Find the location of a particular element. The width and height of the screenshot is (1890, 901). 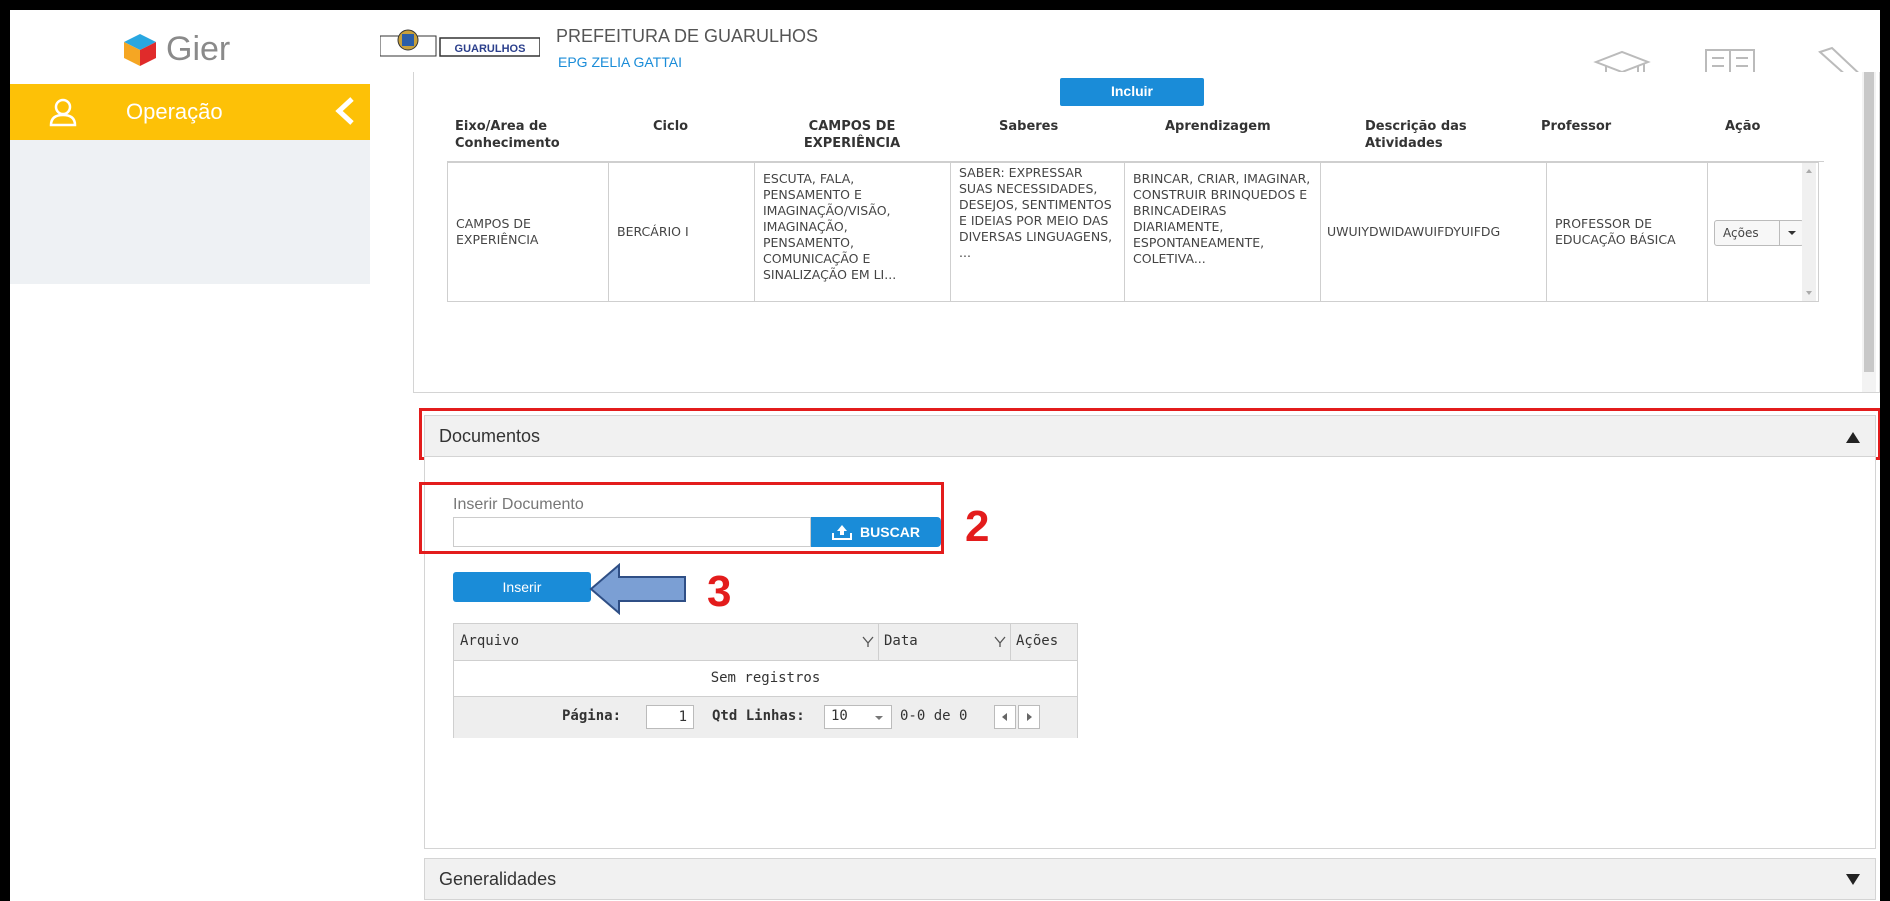

panel-scrollbar is located at coordinates (1869, 232).